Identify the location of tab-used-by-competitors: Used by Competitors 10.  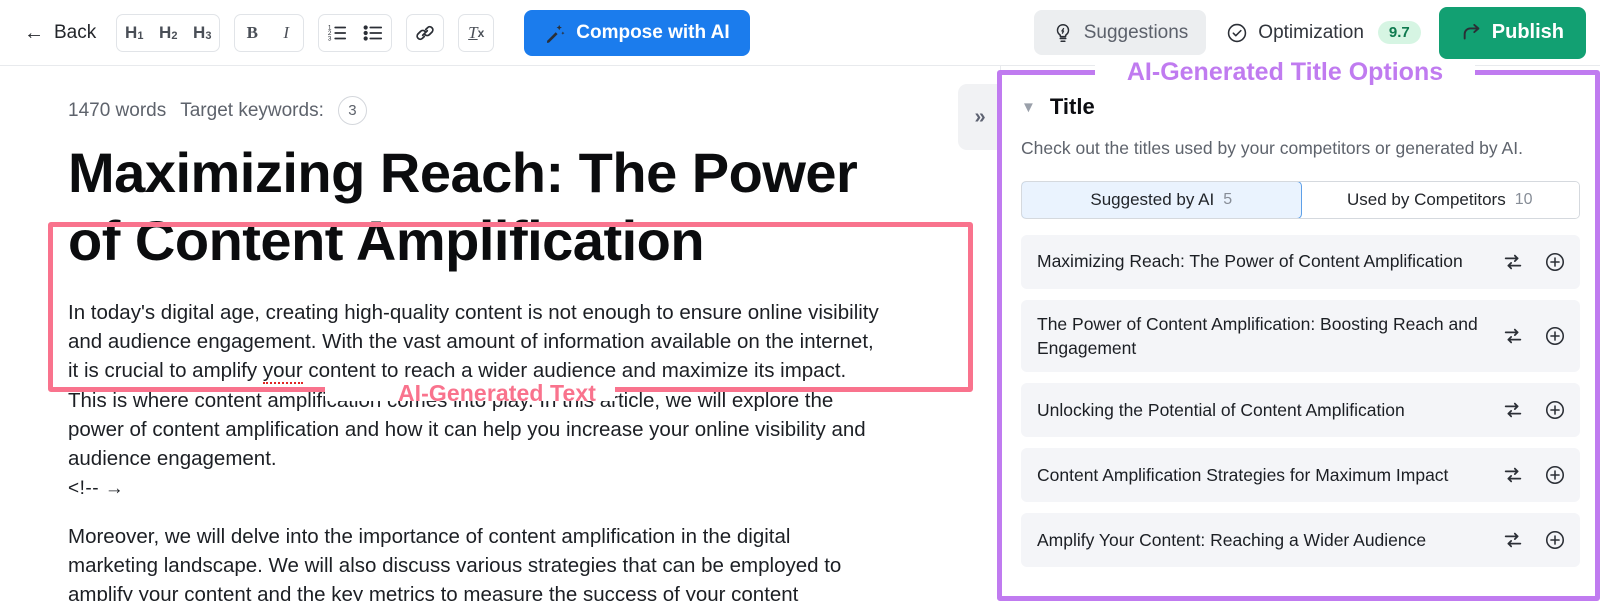
(1439, 199).